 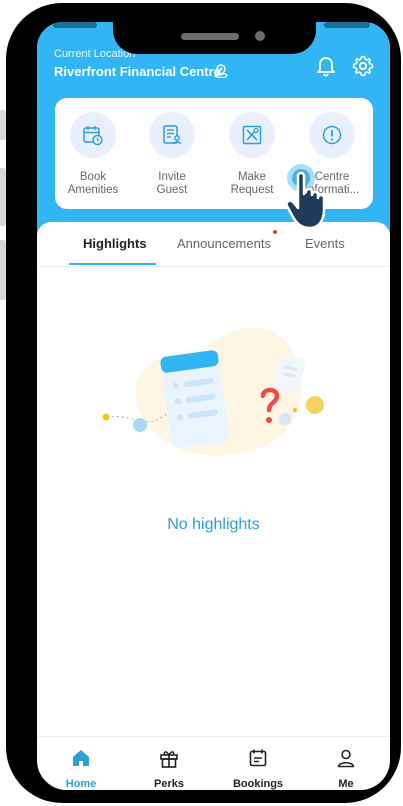 What do you see at coordinates (346, 784) in the screenshot?
I see `nav-label: Me` at bounding box center [346, 784].